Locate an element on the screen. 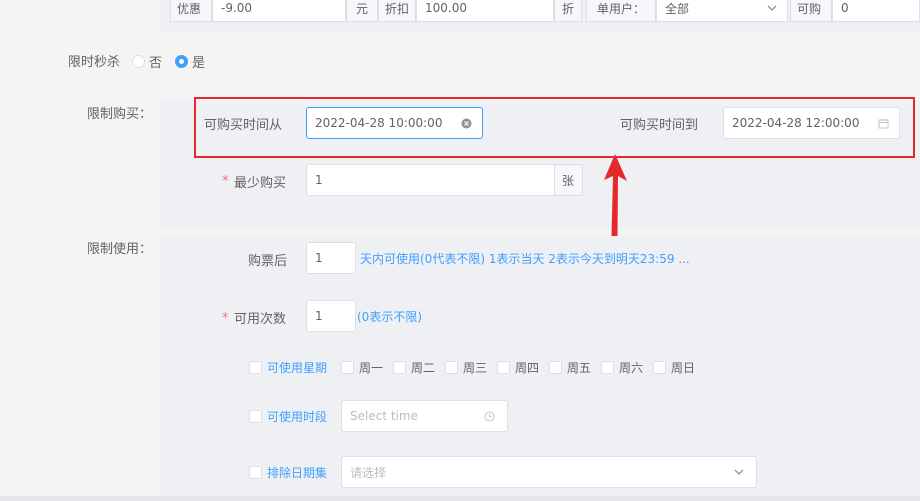 The height and width of the screenshot is (501, 920). usage-count-label: 可用次数 is located at coordinates (260, 319).